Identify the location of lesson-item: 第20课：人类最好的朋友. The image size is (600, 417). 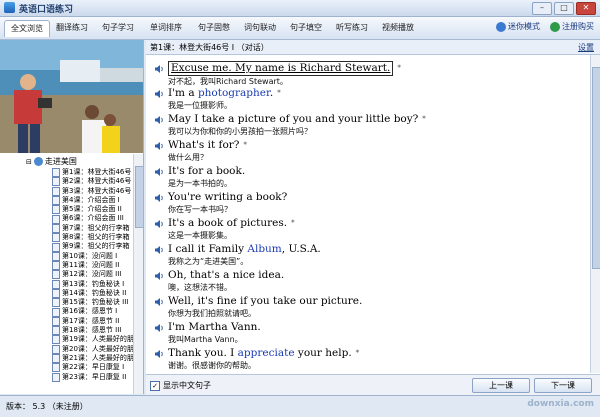
(93, 349).